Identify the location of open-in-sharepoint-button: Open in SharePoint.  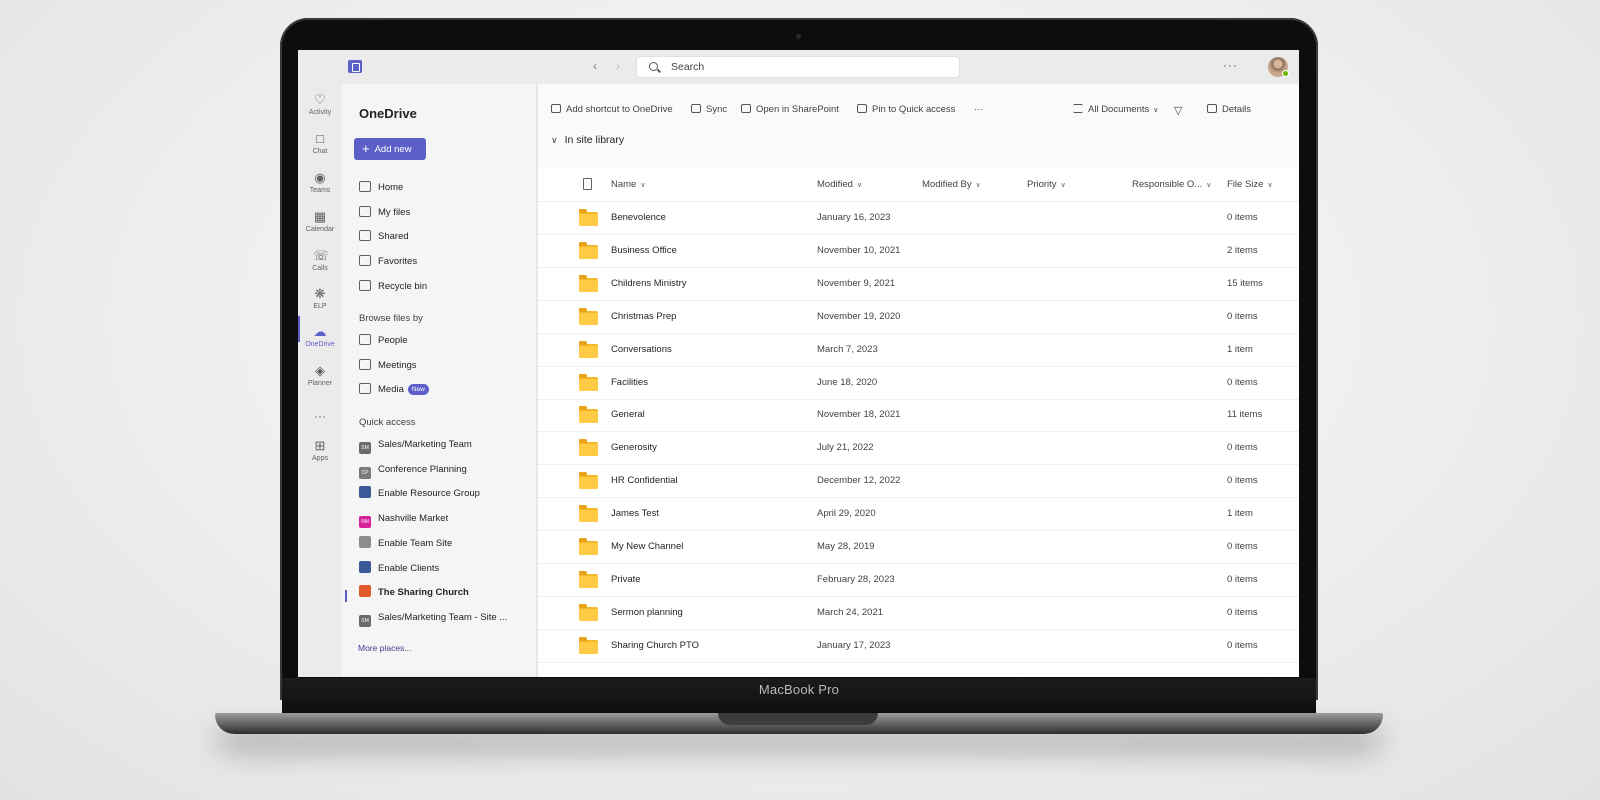
(790, 109).